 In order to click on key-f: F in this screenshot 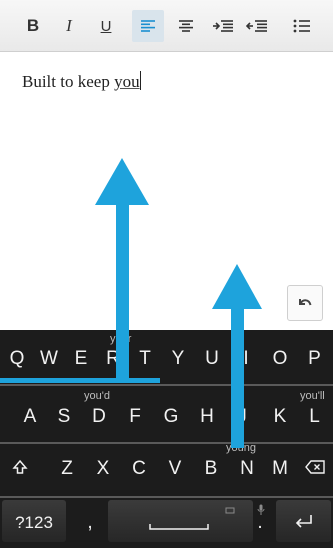, I will do `click(135, 415)`.